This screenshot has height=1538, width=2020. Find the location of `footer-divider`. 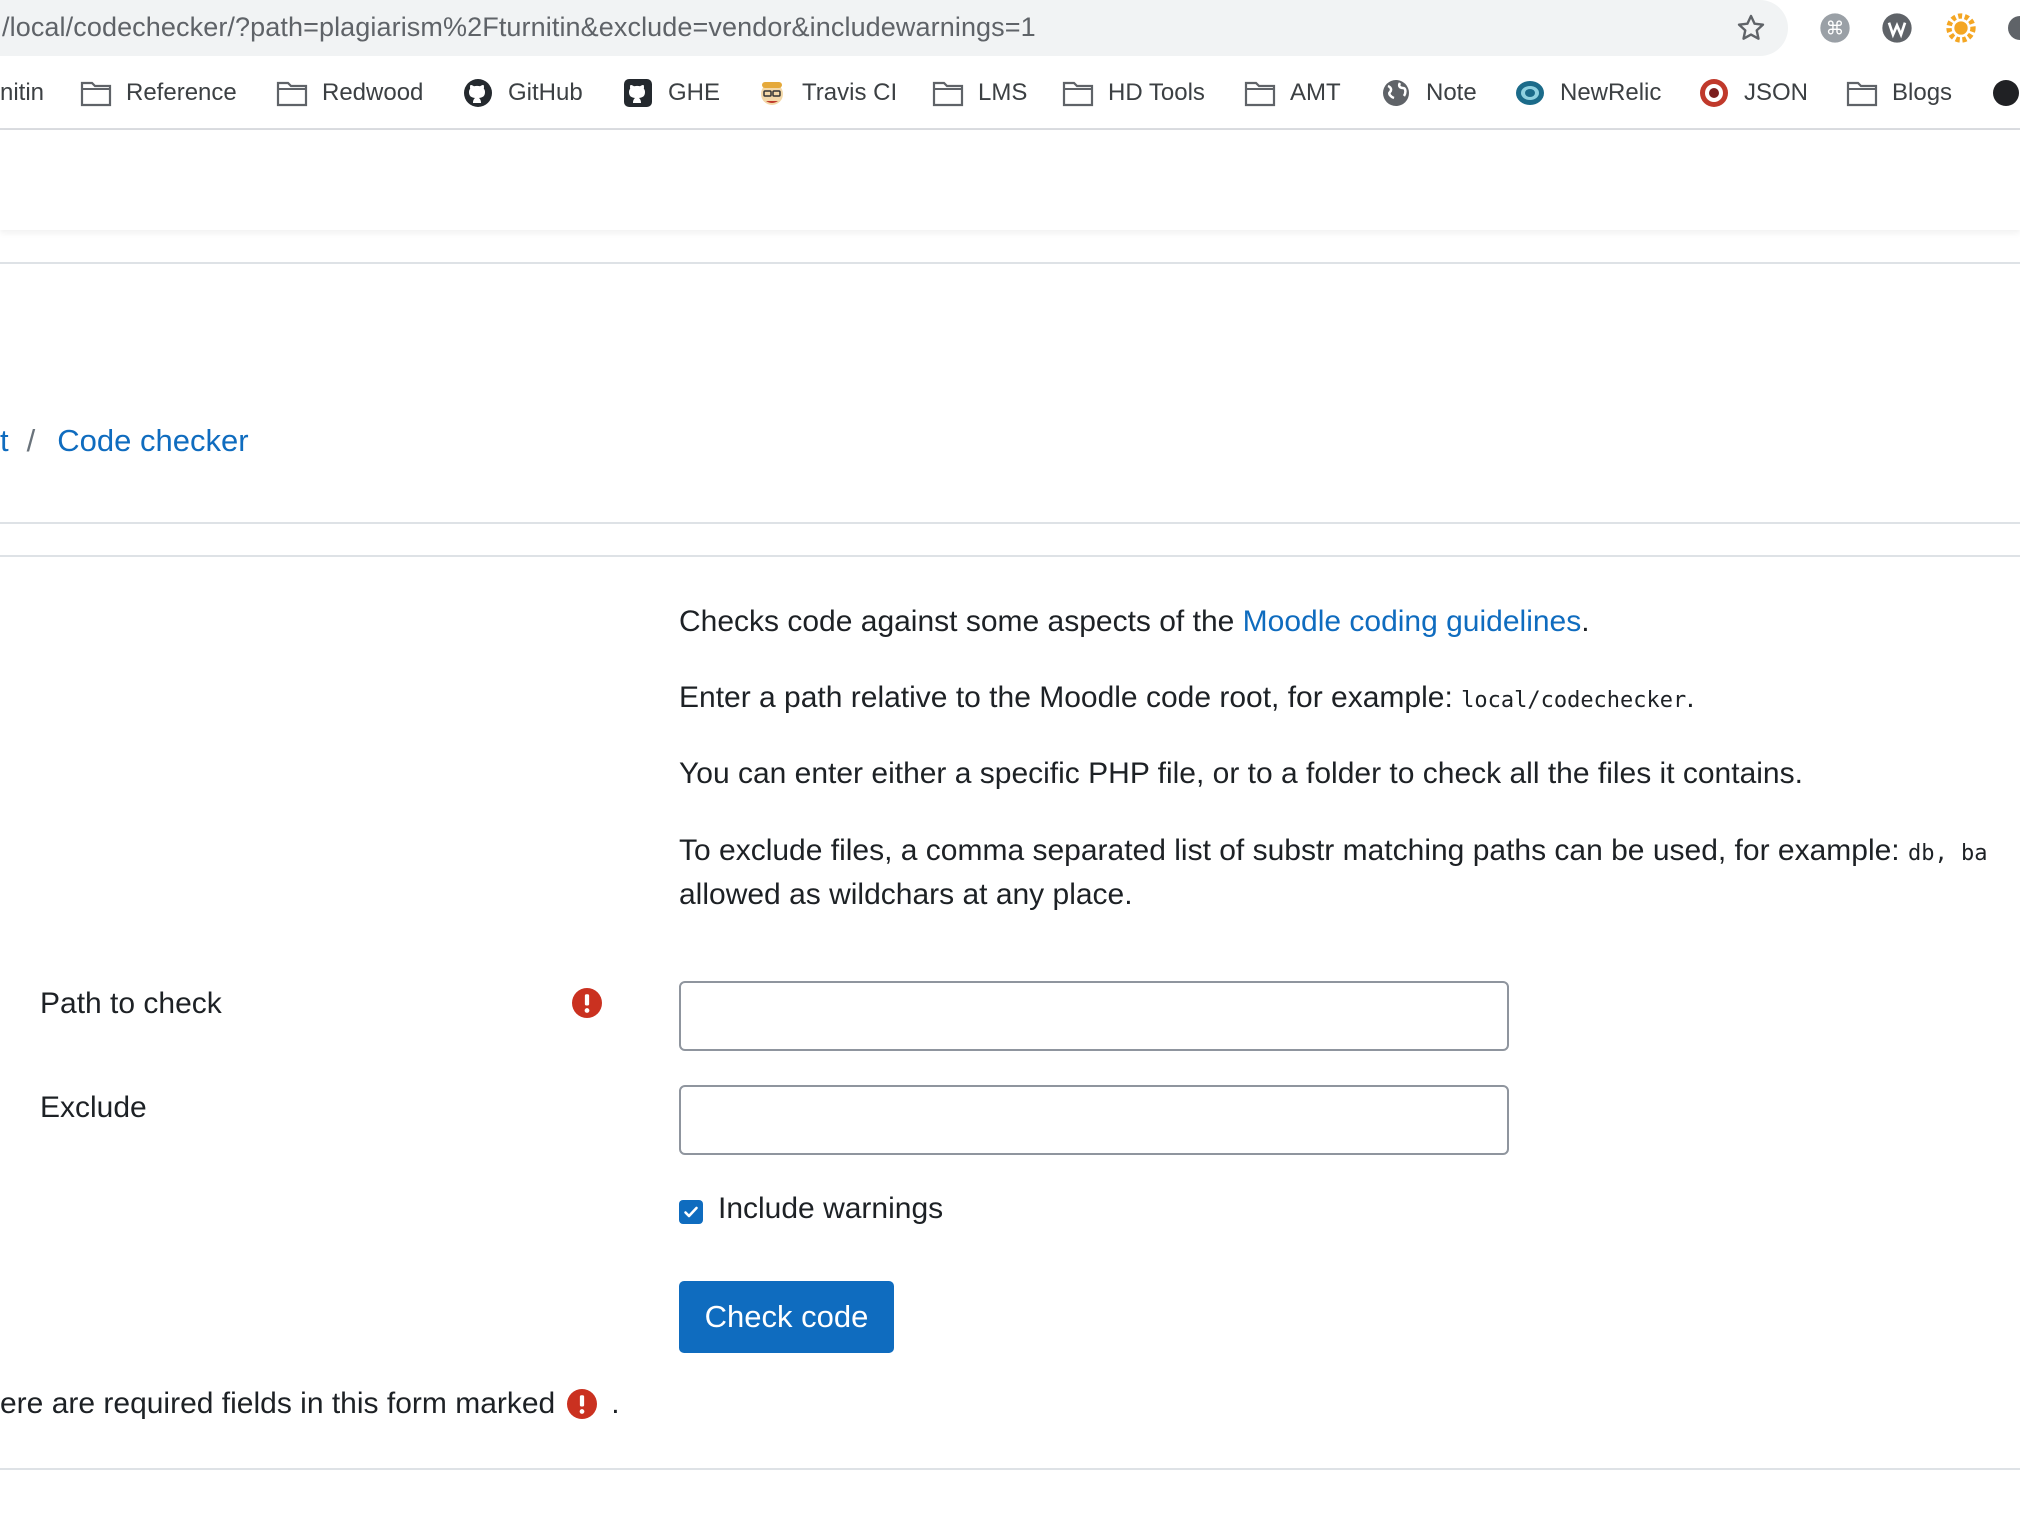

footer-divider is located at coordinates (1010, 1469).